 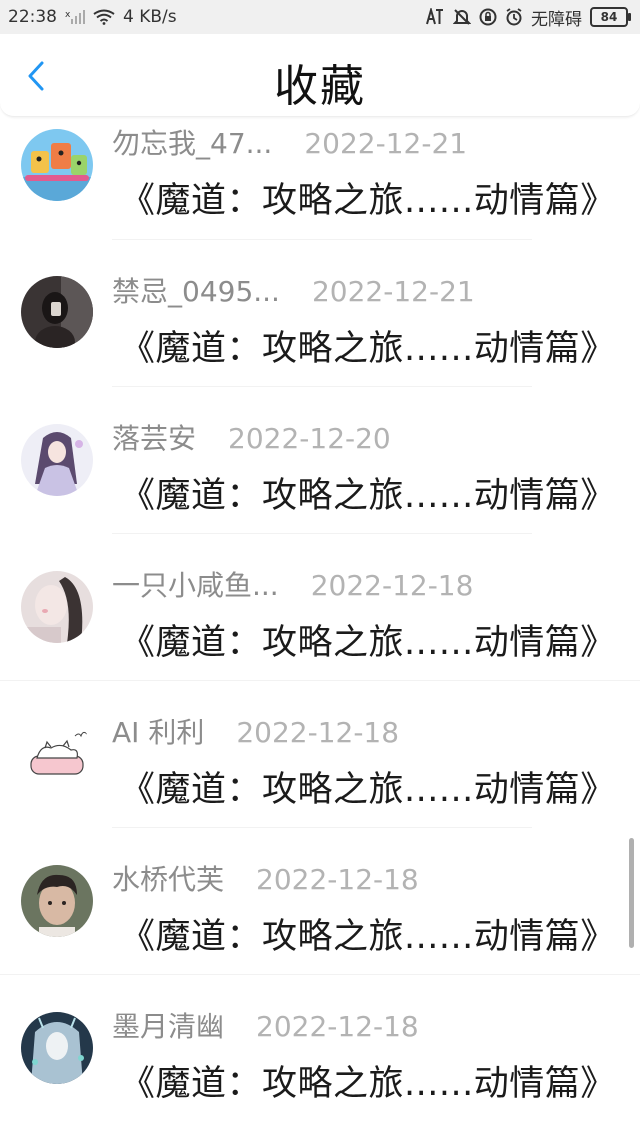 I want to click on battery-icon: 84, so click(x=610, y=17).